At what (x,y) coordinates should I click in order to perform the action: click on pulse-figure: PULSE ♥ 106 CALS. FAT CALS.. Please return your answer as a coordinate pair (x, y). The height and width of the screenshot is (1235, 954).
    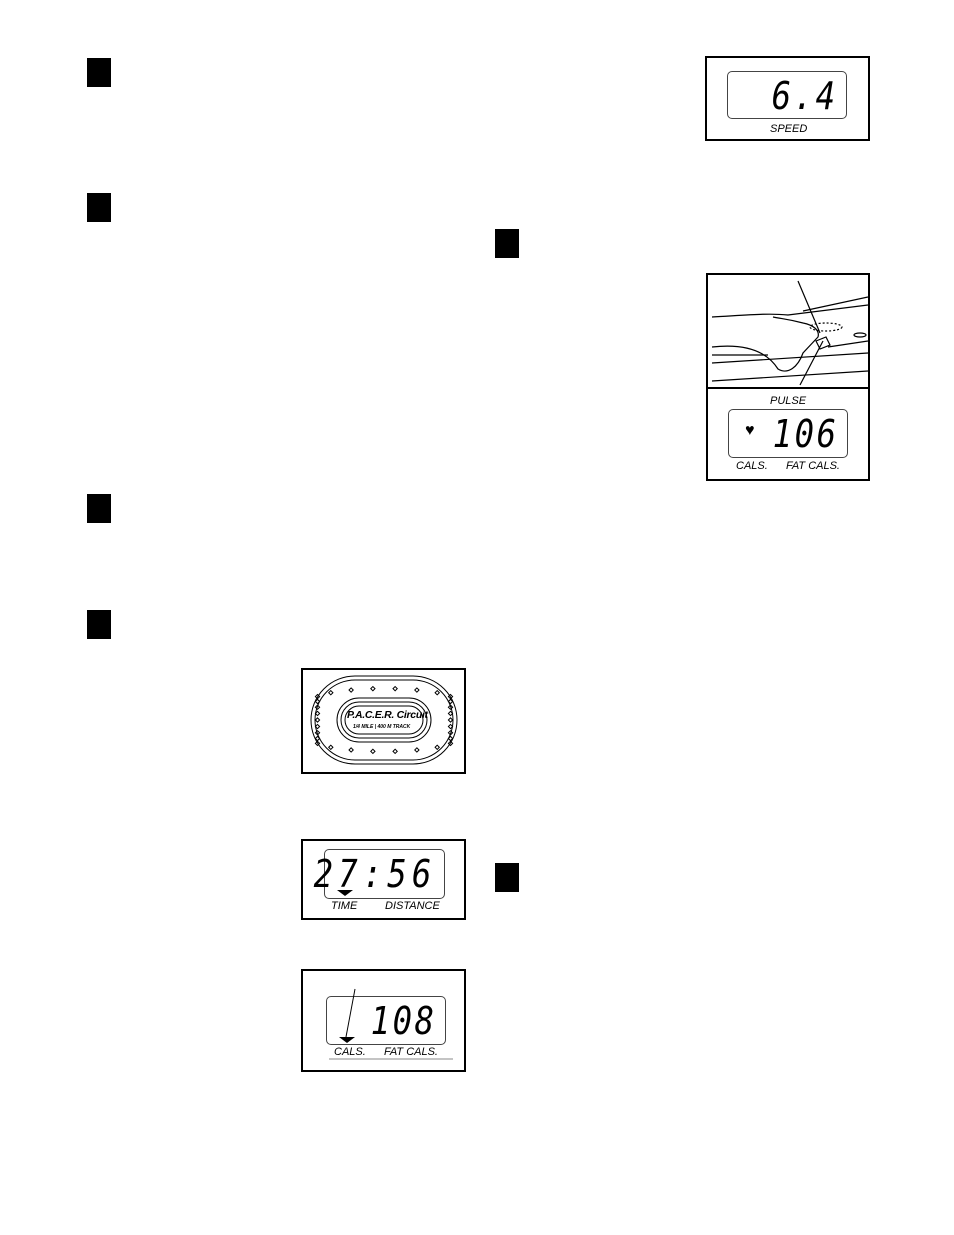
    Looking at the image, I should click on (788, 377).